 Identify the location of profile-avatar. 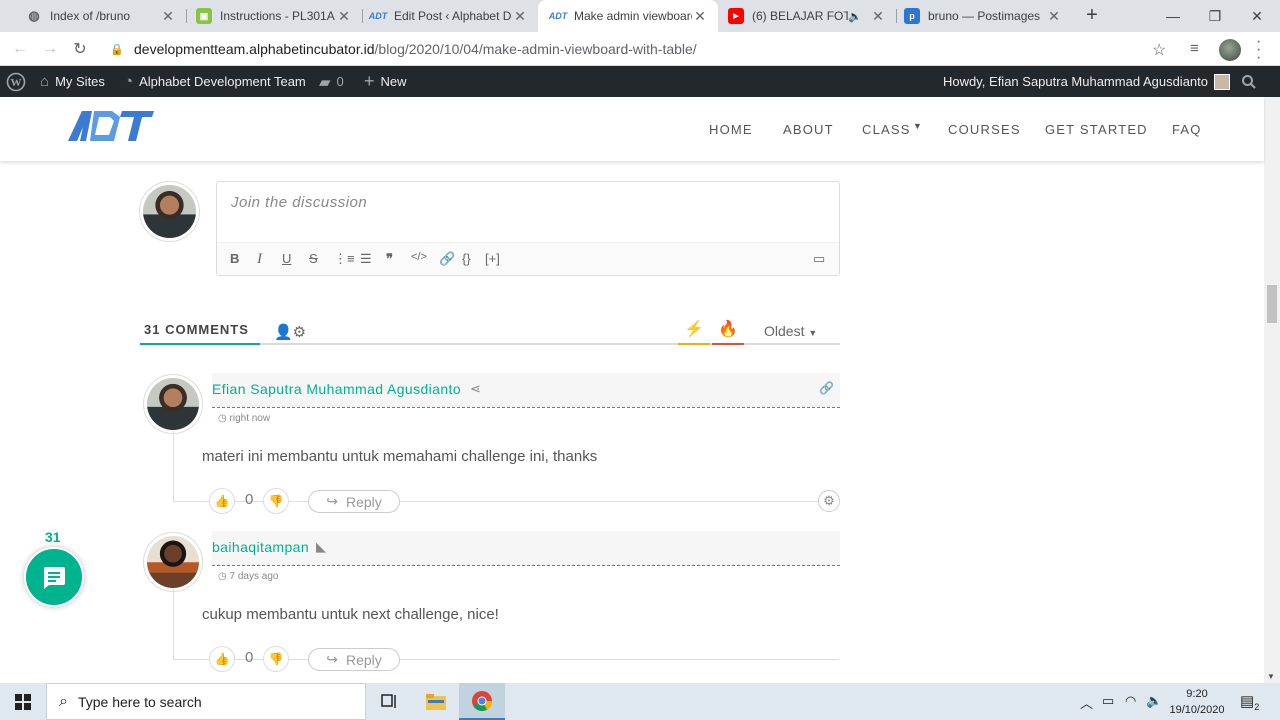
(1230, 50).